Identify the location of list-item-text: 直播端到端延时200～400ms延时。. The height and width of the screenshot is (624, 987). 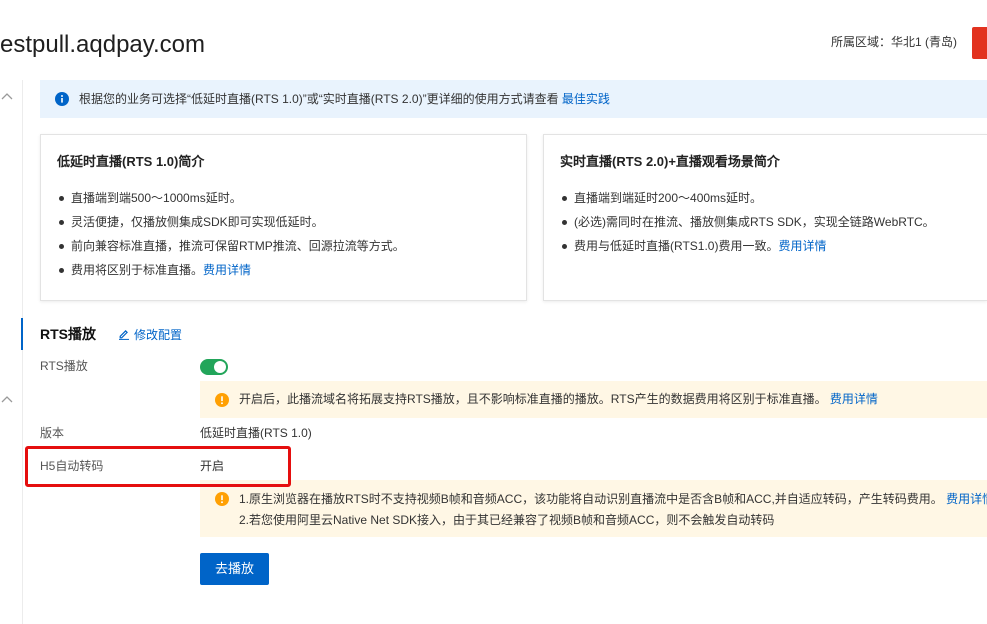
(668, 198).